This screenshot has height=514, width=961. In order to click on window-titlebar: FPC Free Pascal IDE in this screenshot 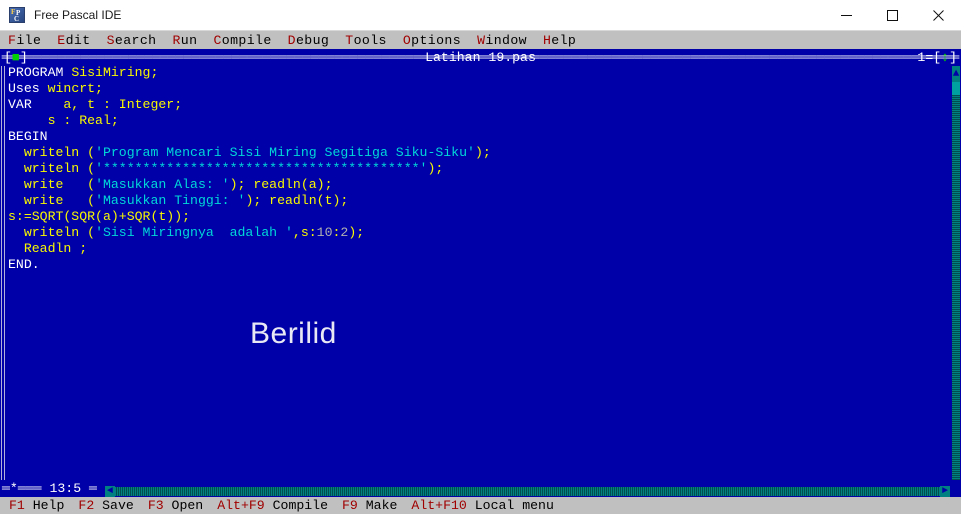, I will do `click(480, 15)`.